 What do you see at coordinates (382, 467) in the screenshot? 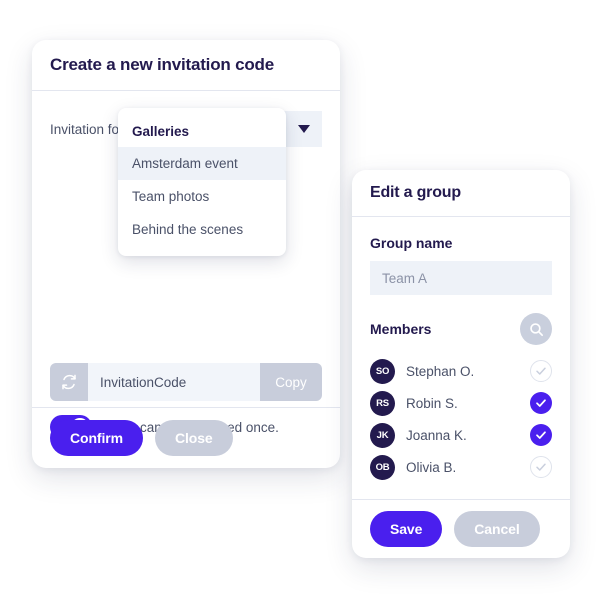
I see `avatar: OB` at bounding box center [382, 467].